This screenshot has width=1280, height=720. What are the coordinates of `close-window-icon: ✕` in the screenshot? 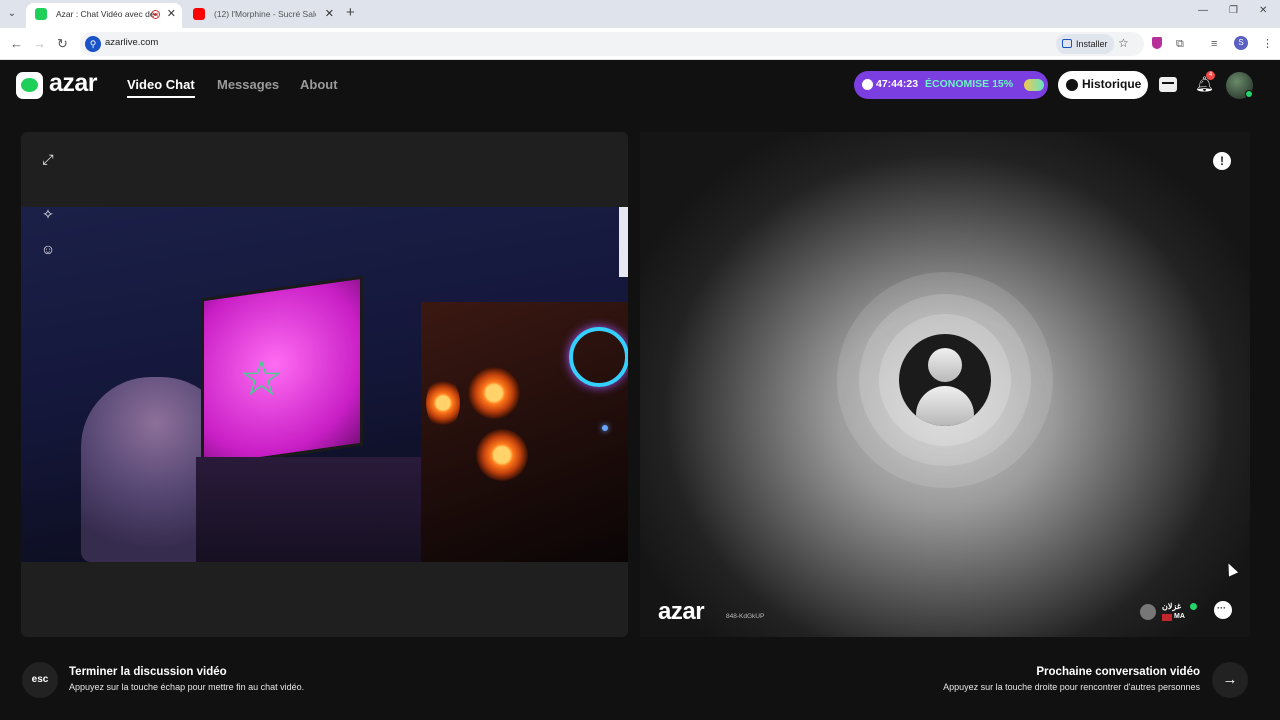 It's located at (1263, 10).